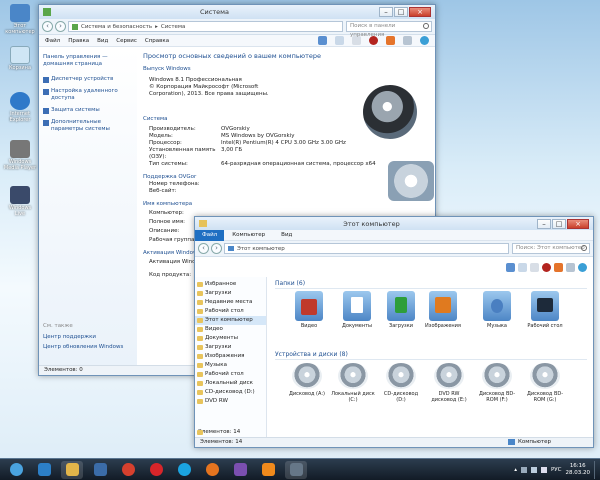 The width and height of the screenshot is (600, 480). Describe the element at coordinates (230, 302) in the screenshot. I see `nav-recent: Недавние места` at that location.